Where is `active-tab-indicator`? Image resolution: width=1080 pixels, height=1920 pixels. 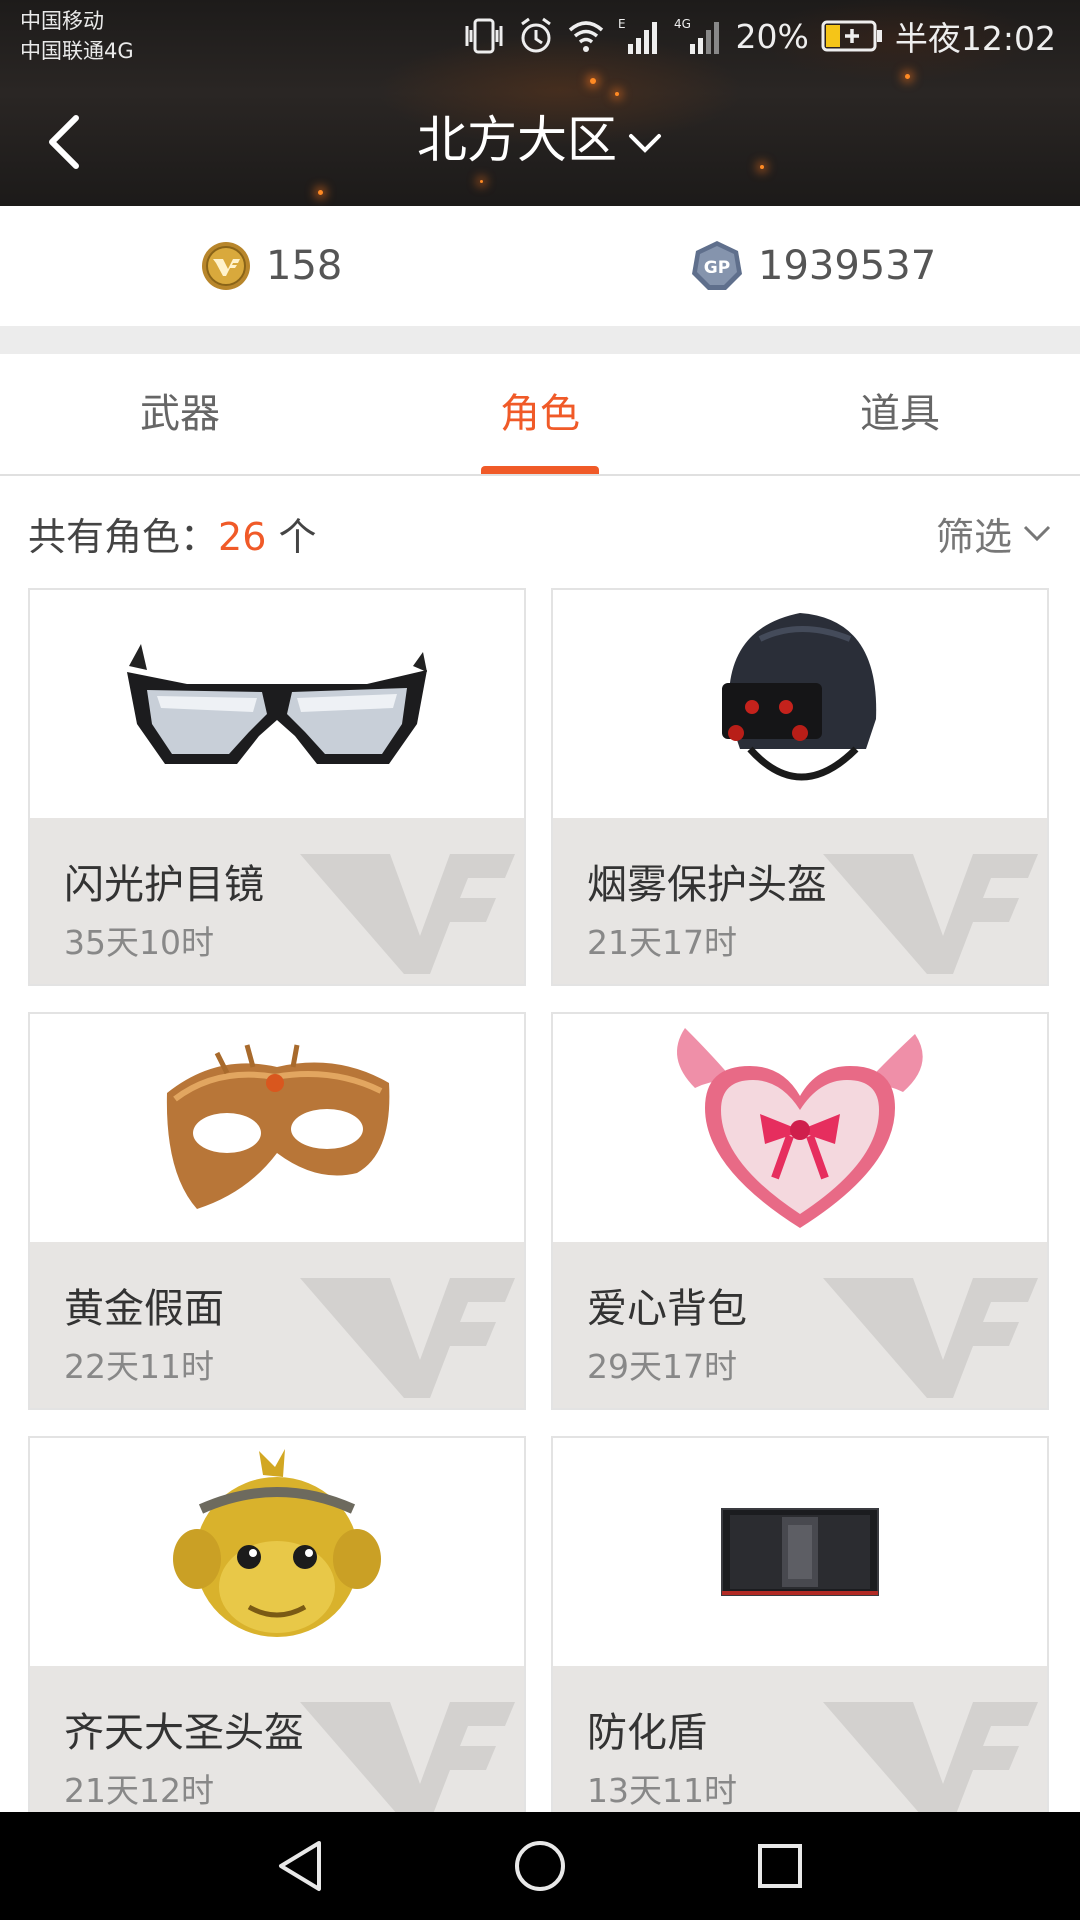
active-tab-indicator is located at coordinates (540, 470).